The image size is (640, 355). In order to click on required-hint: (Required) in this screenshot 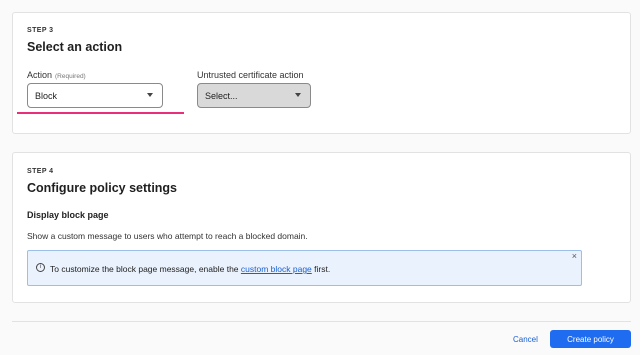, I will do `click(70, 76)`.